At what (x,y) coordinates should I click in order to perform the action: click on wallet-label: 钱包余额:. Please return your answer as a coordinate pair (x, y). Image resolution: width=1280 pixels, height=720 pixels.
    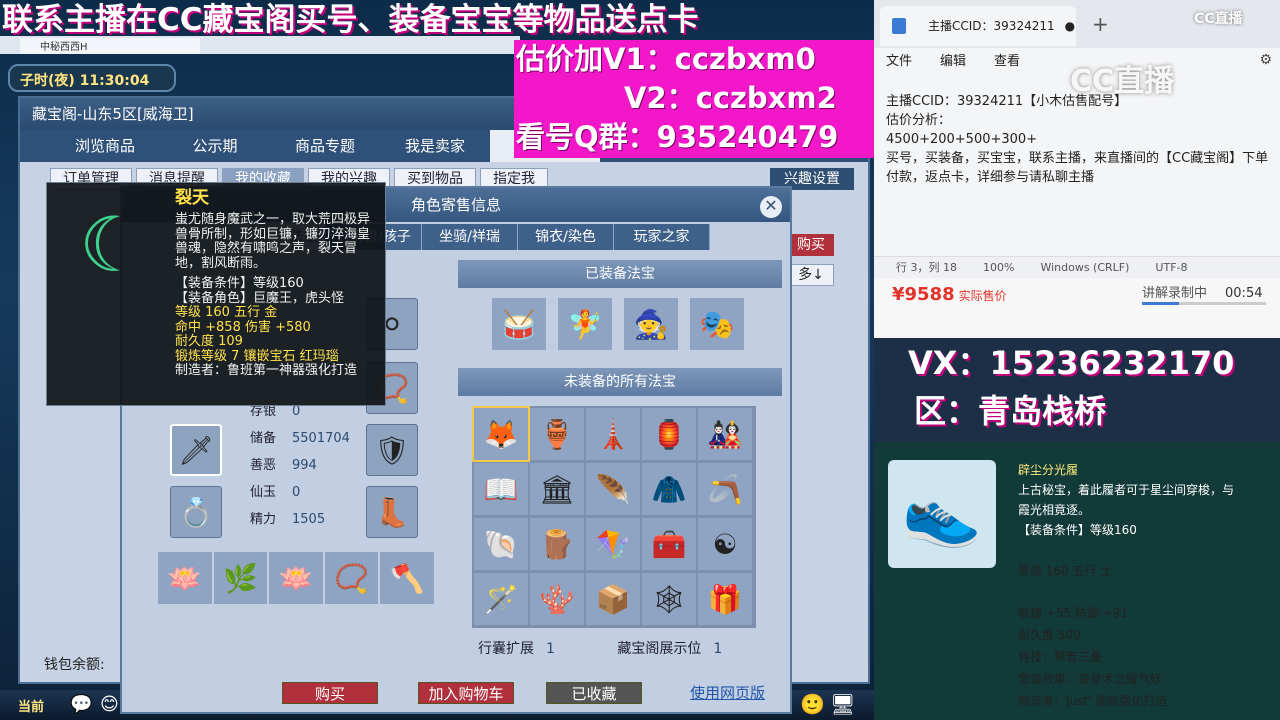
    Looking at the image, I should click on (74, 665).